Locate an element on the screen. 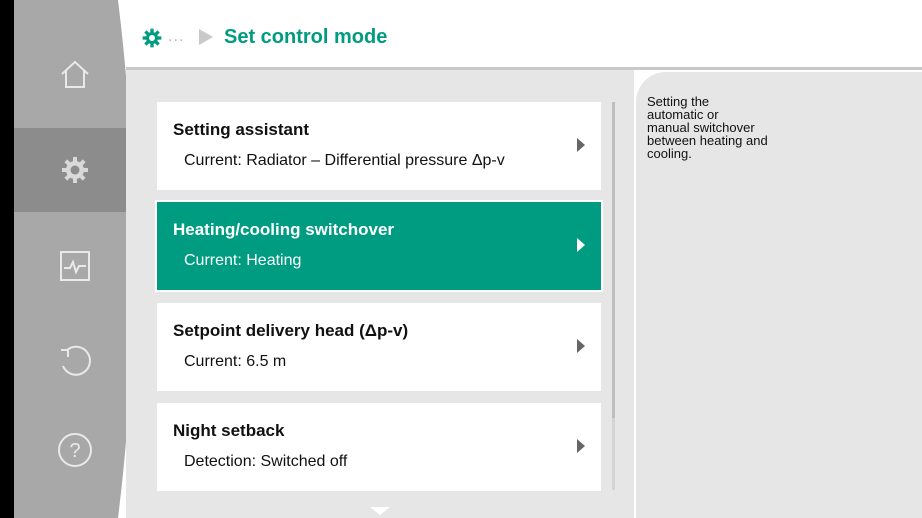 This screenshot has height=518, width=922. home-icon is located at coordinates (75, 74).